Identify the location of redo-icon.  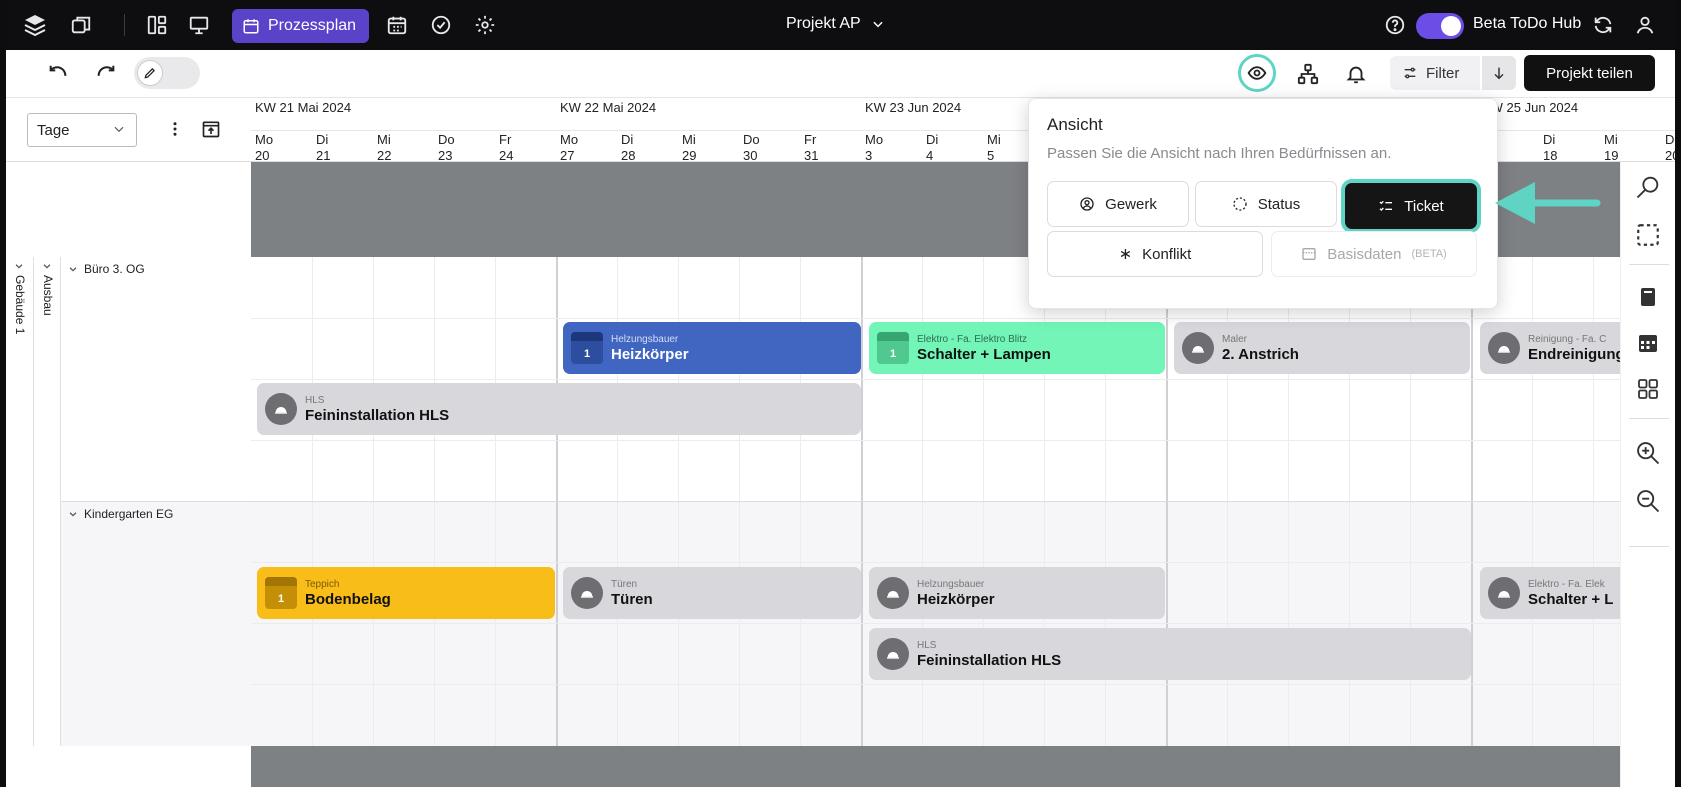
(106, 74).